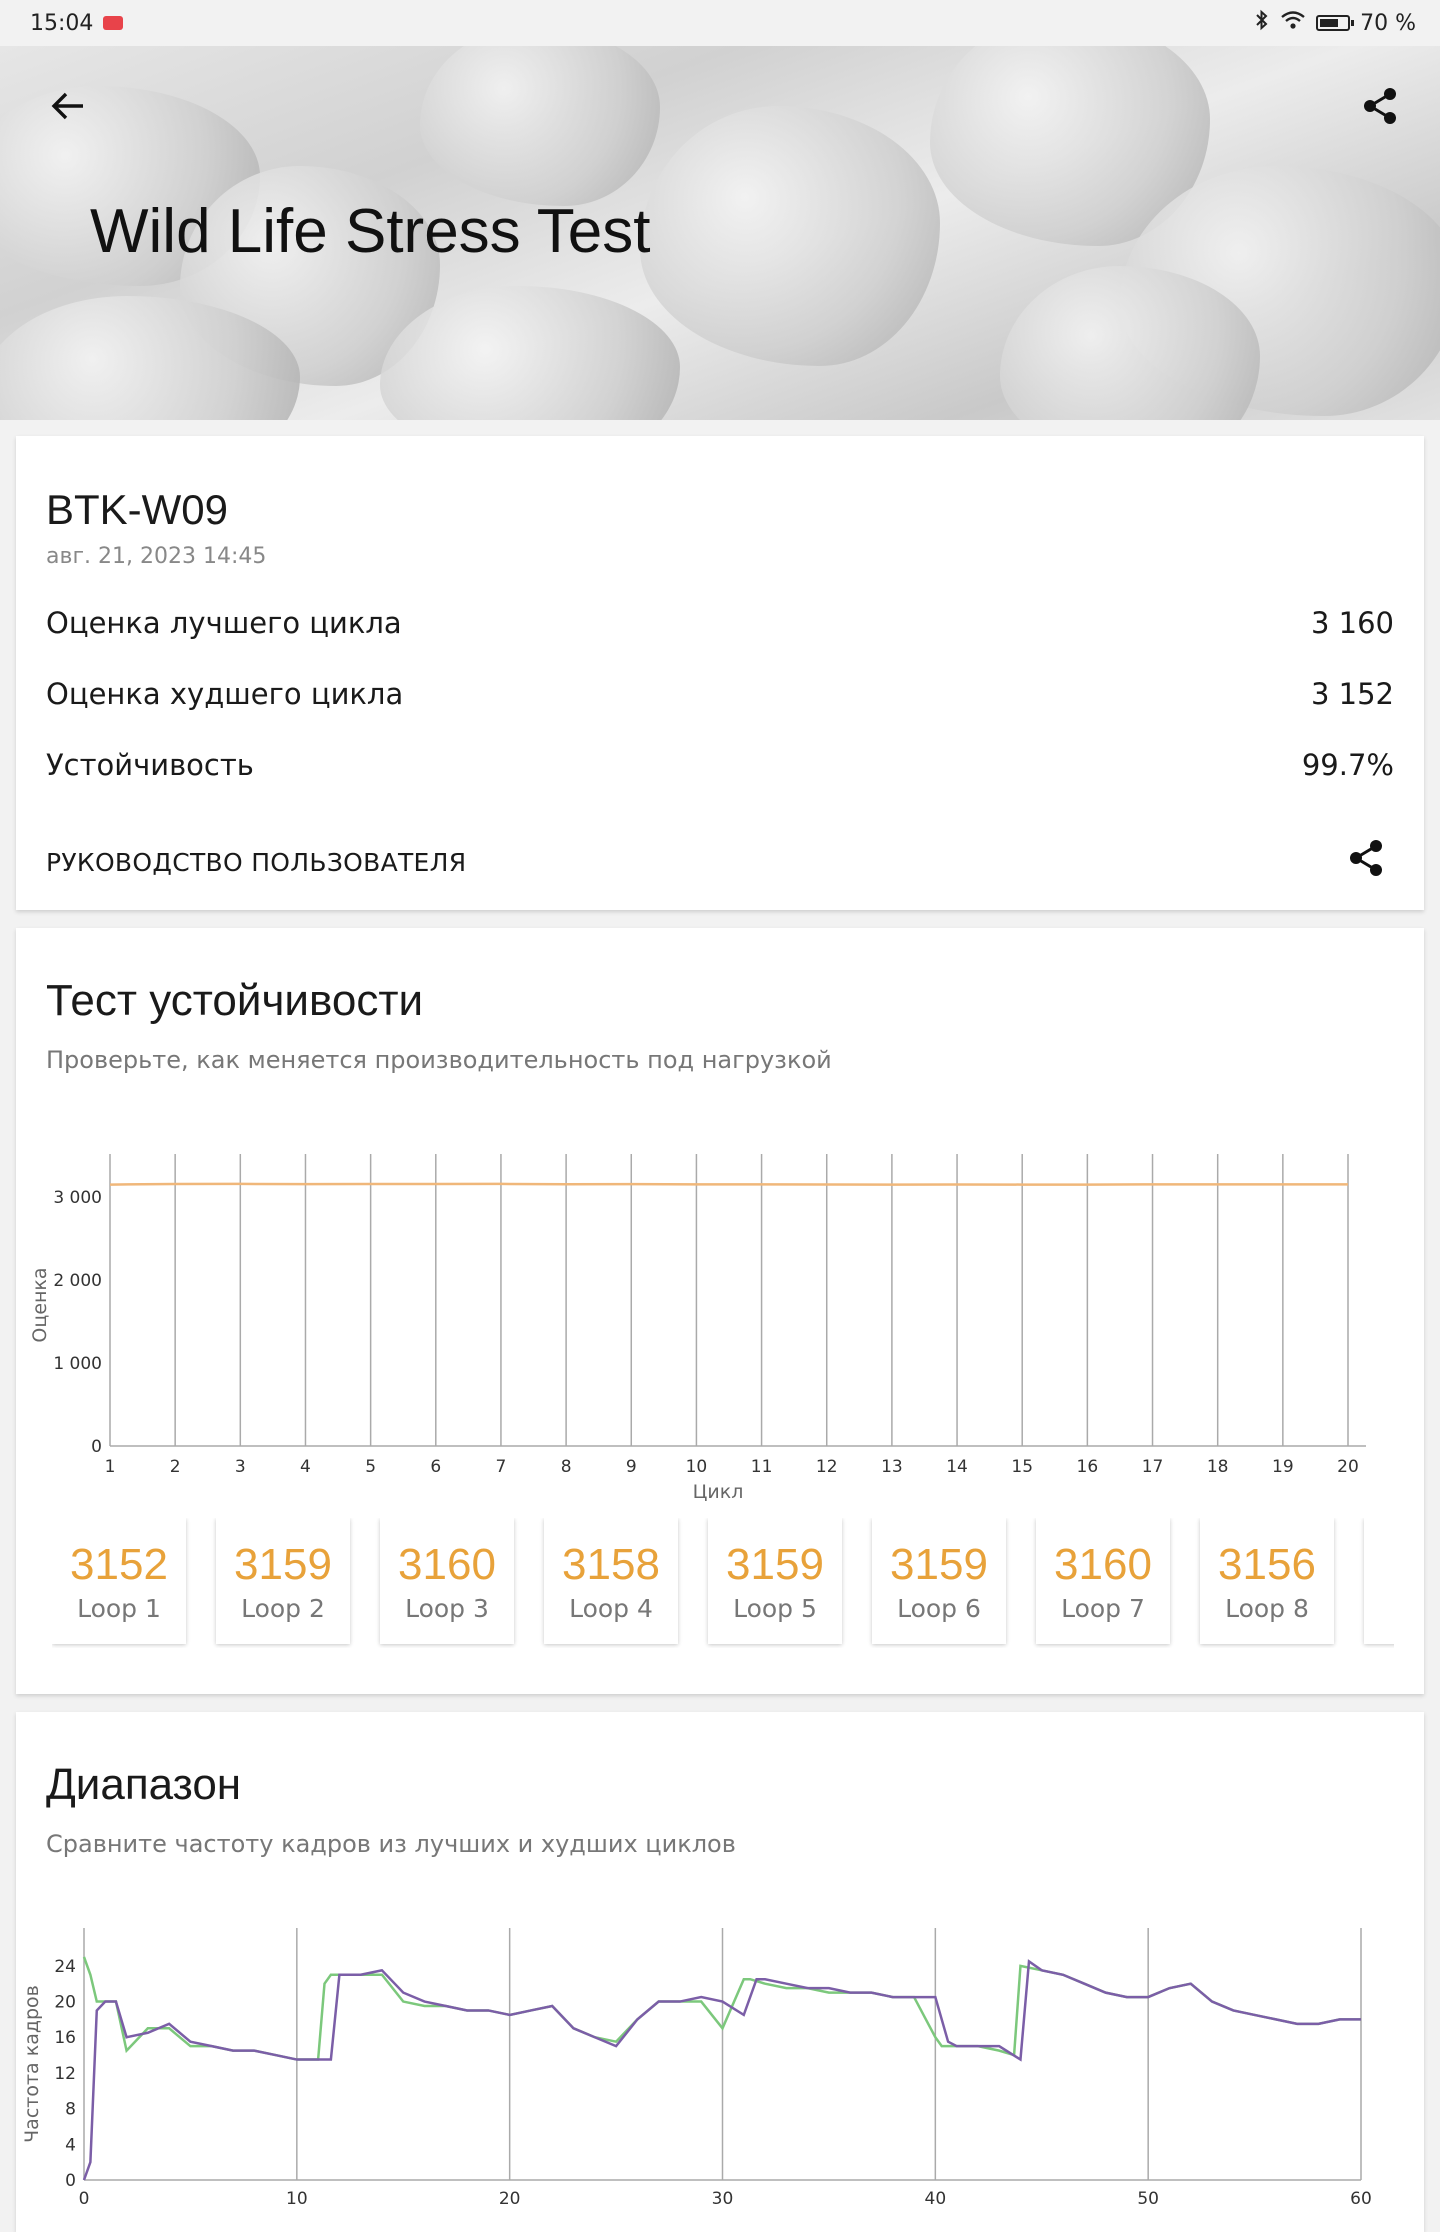 The width and height of the screenshot is (1440, 2232). Describe the element at coordinates (1262, 23) in the screenshot. I see `bluetooth-icon` at that location.